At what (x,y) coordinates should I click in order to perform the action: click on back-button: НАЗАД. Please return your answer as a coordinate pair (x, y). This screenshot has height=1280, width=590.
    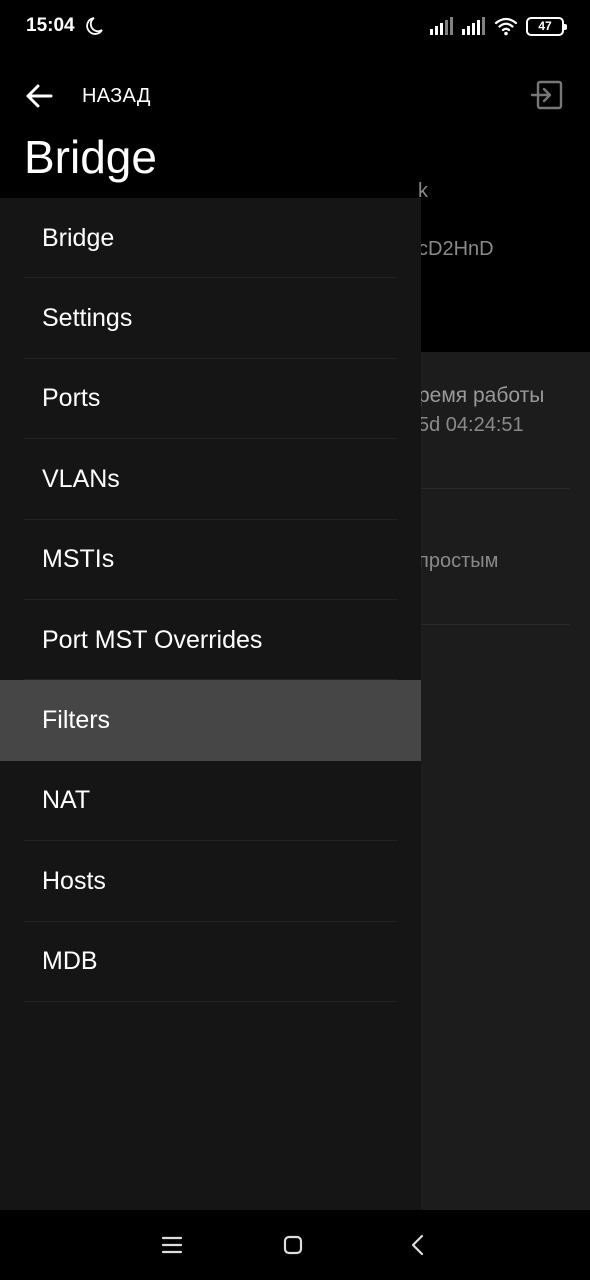
    Looking at the image, I should click on (87, 96).